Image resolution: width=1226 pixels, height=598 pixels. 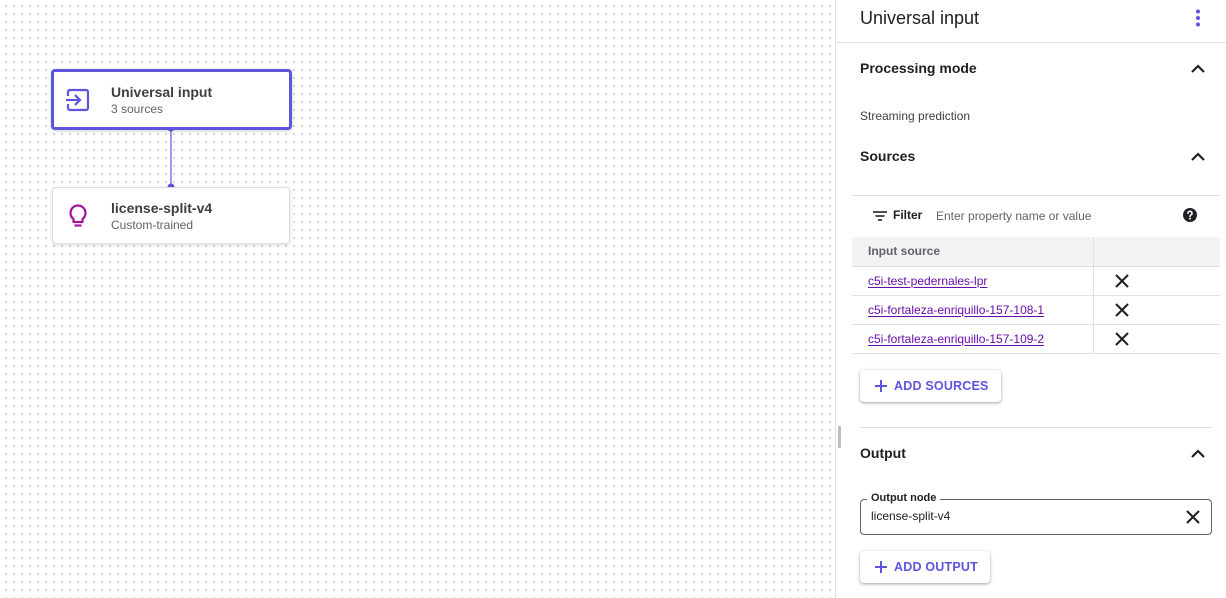 I want to click on table-filter: Filter, so click(x=1044, y=216).